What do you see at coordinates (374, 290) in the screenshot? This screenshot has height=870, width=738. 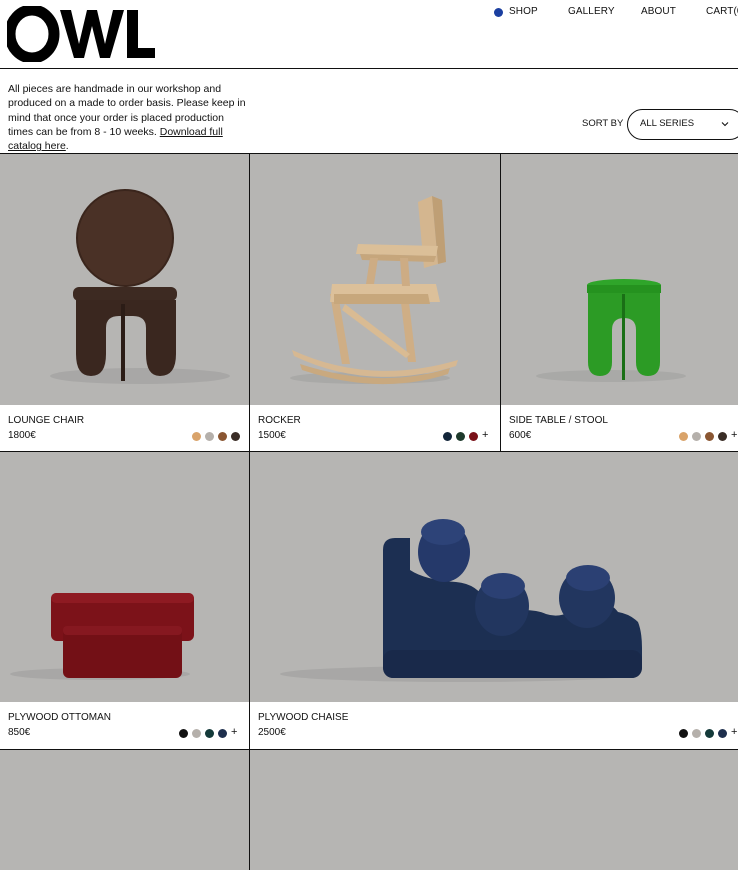 I see `rocker-illustration` at bounding box center [374, 290].